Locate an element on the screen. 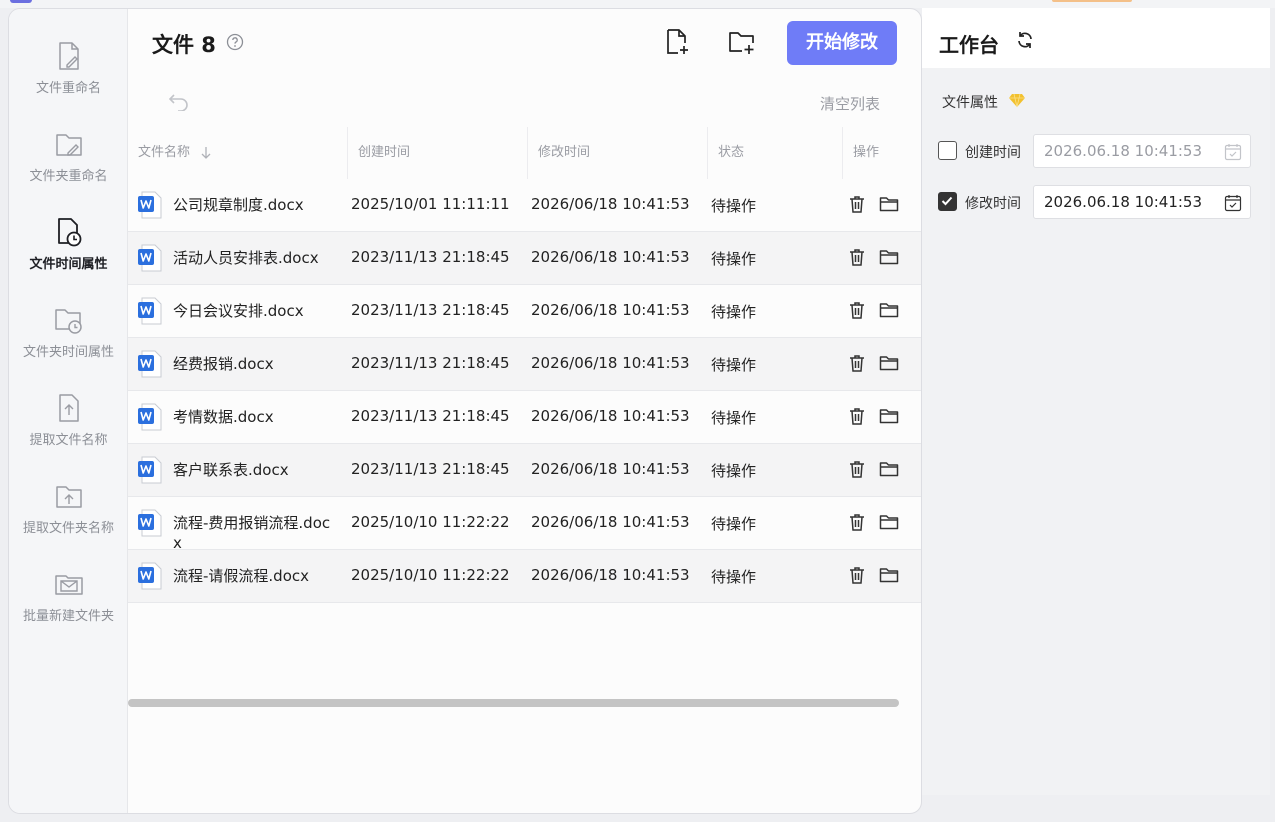 The height and width of the screenshot is (822, 1275). refresh-icon is located at coordinates (1025, 40).